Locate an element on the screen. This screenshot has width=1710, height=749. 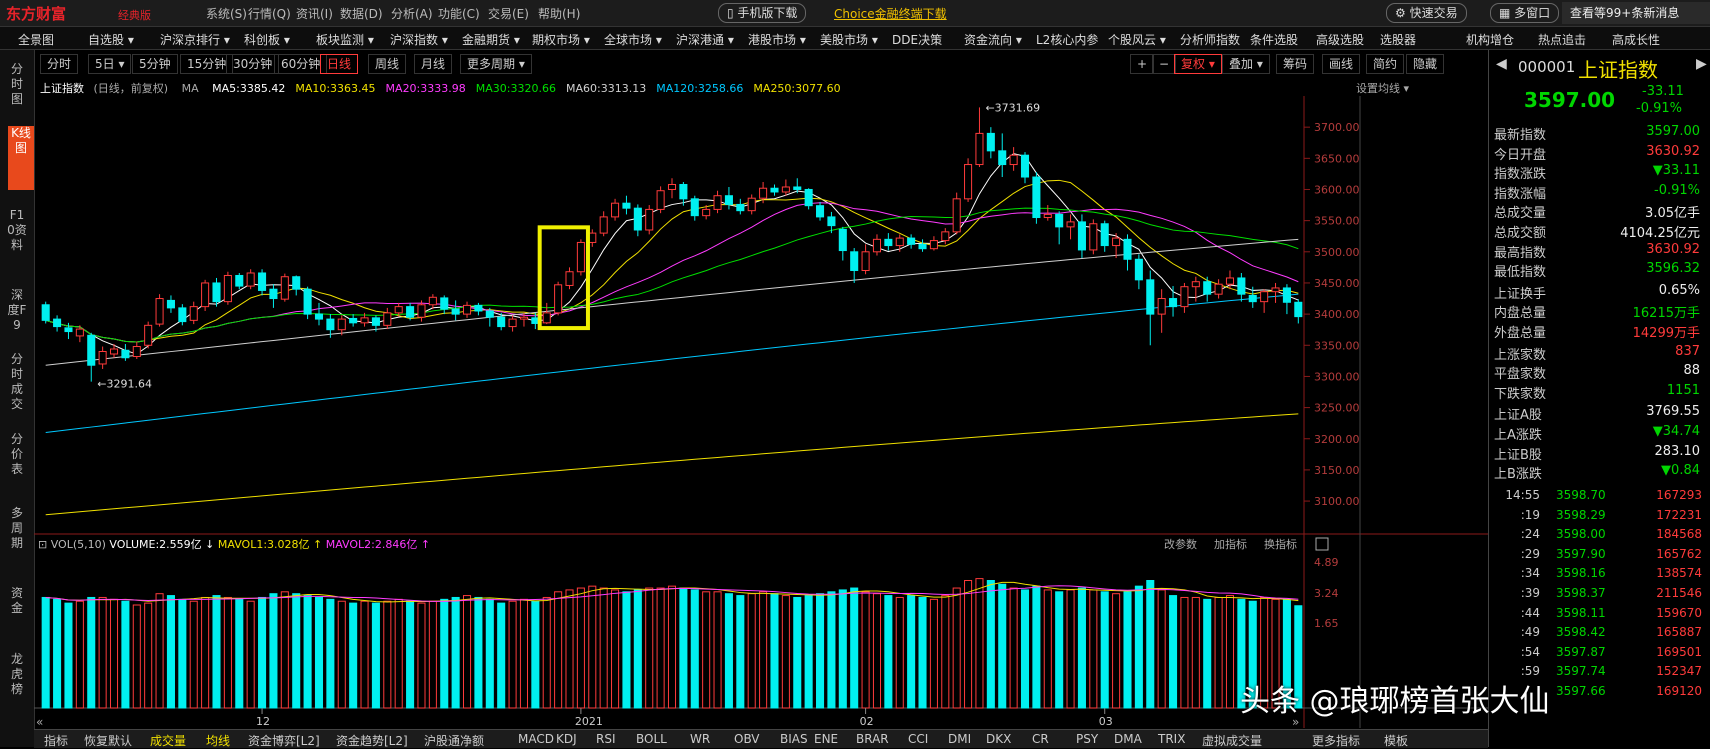
nav-item-16: 分析师指数 is located at coordinates (1210, 39).